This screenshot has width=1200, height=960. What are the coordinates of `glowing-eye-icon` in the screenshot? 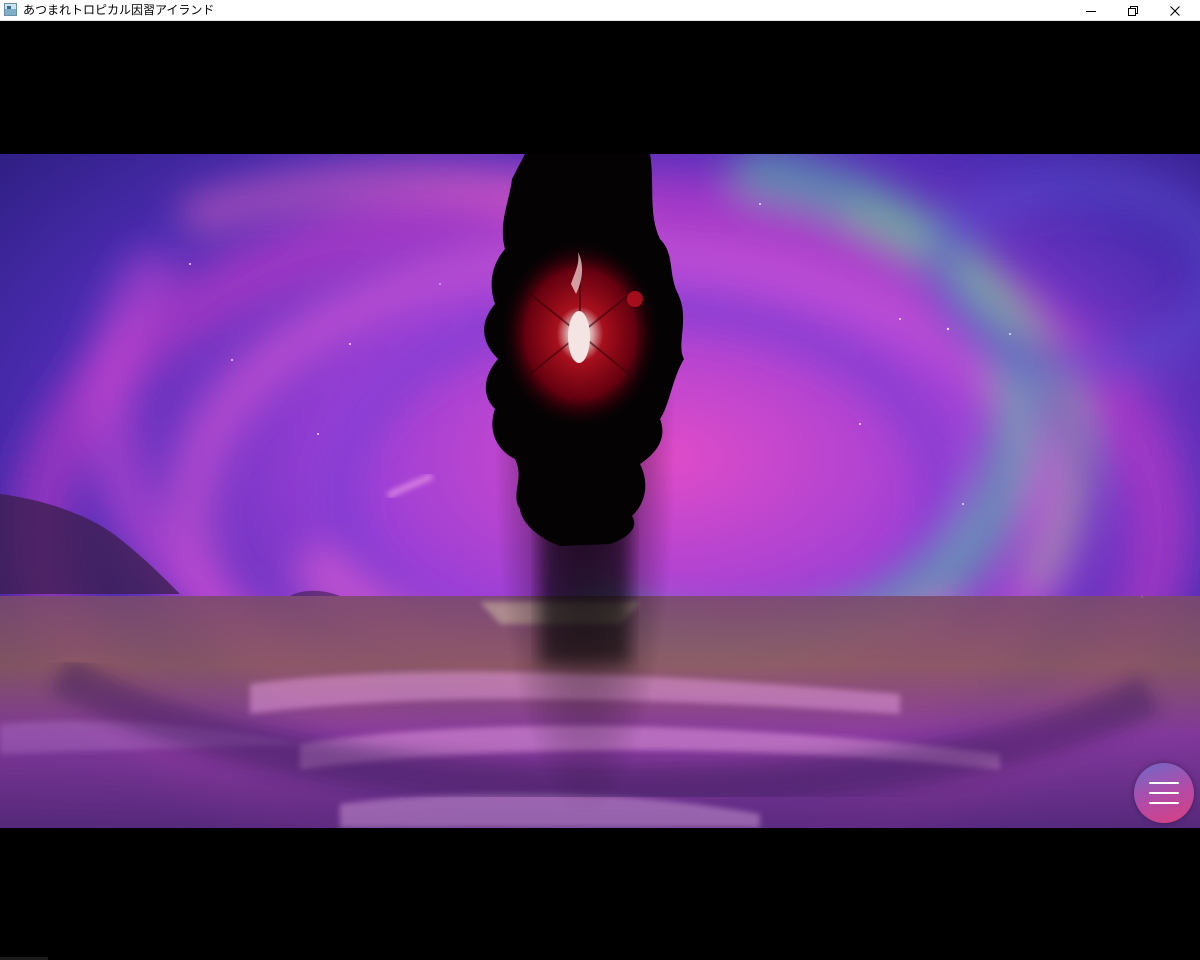 It's located at (580, 334).